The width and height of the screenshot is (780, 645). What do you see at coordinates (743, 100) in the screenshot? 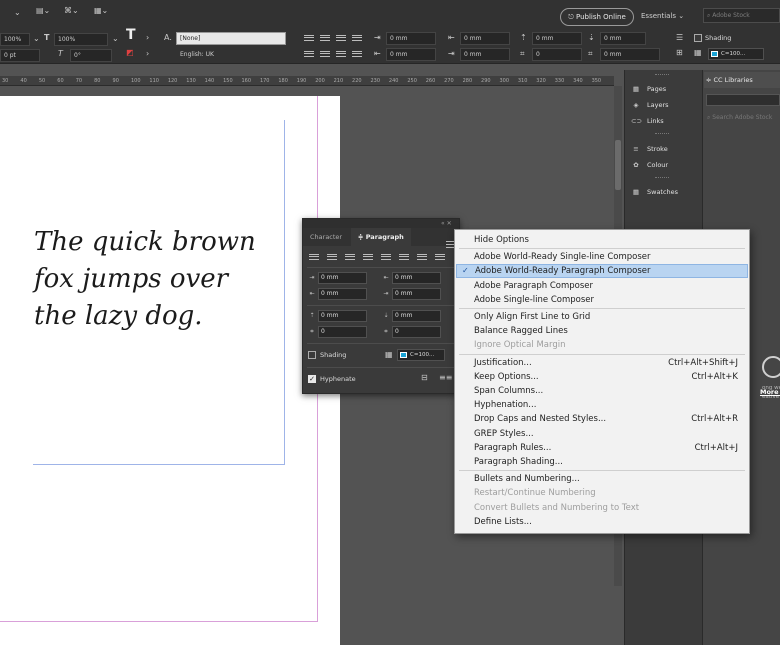
I see `library-select` at bounding box center [743, 100].